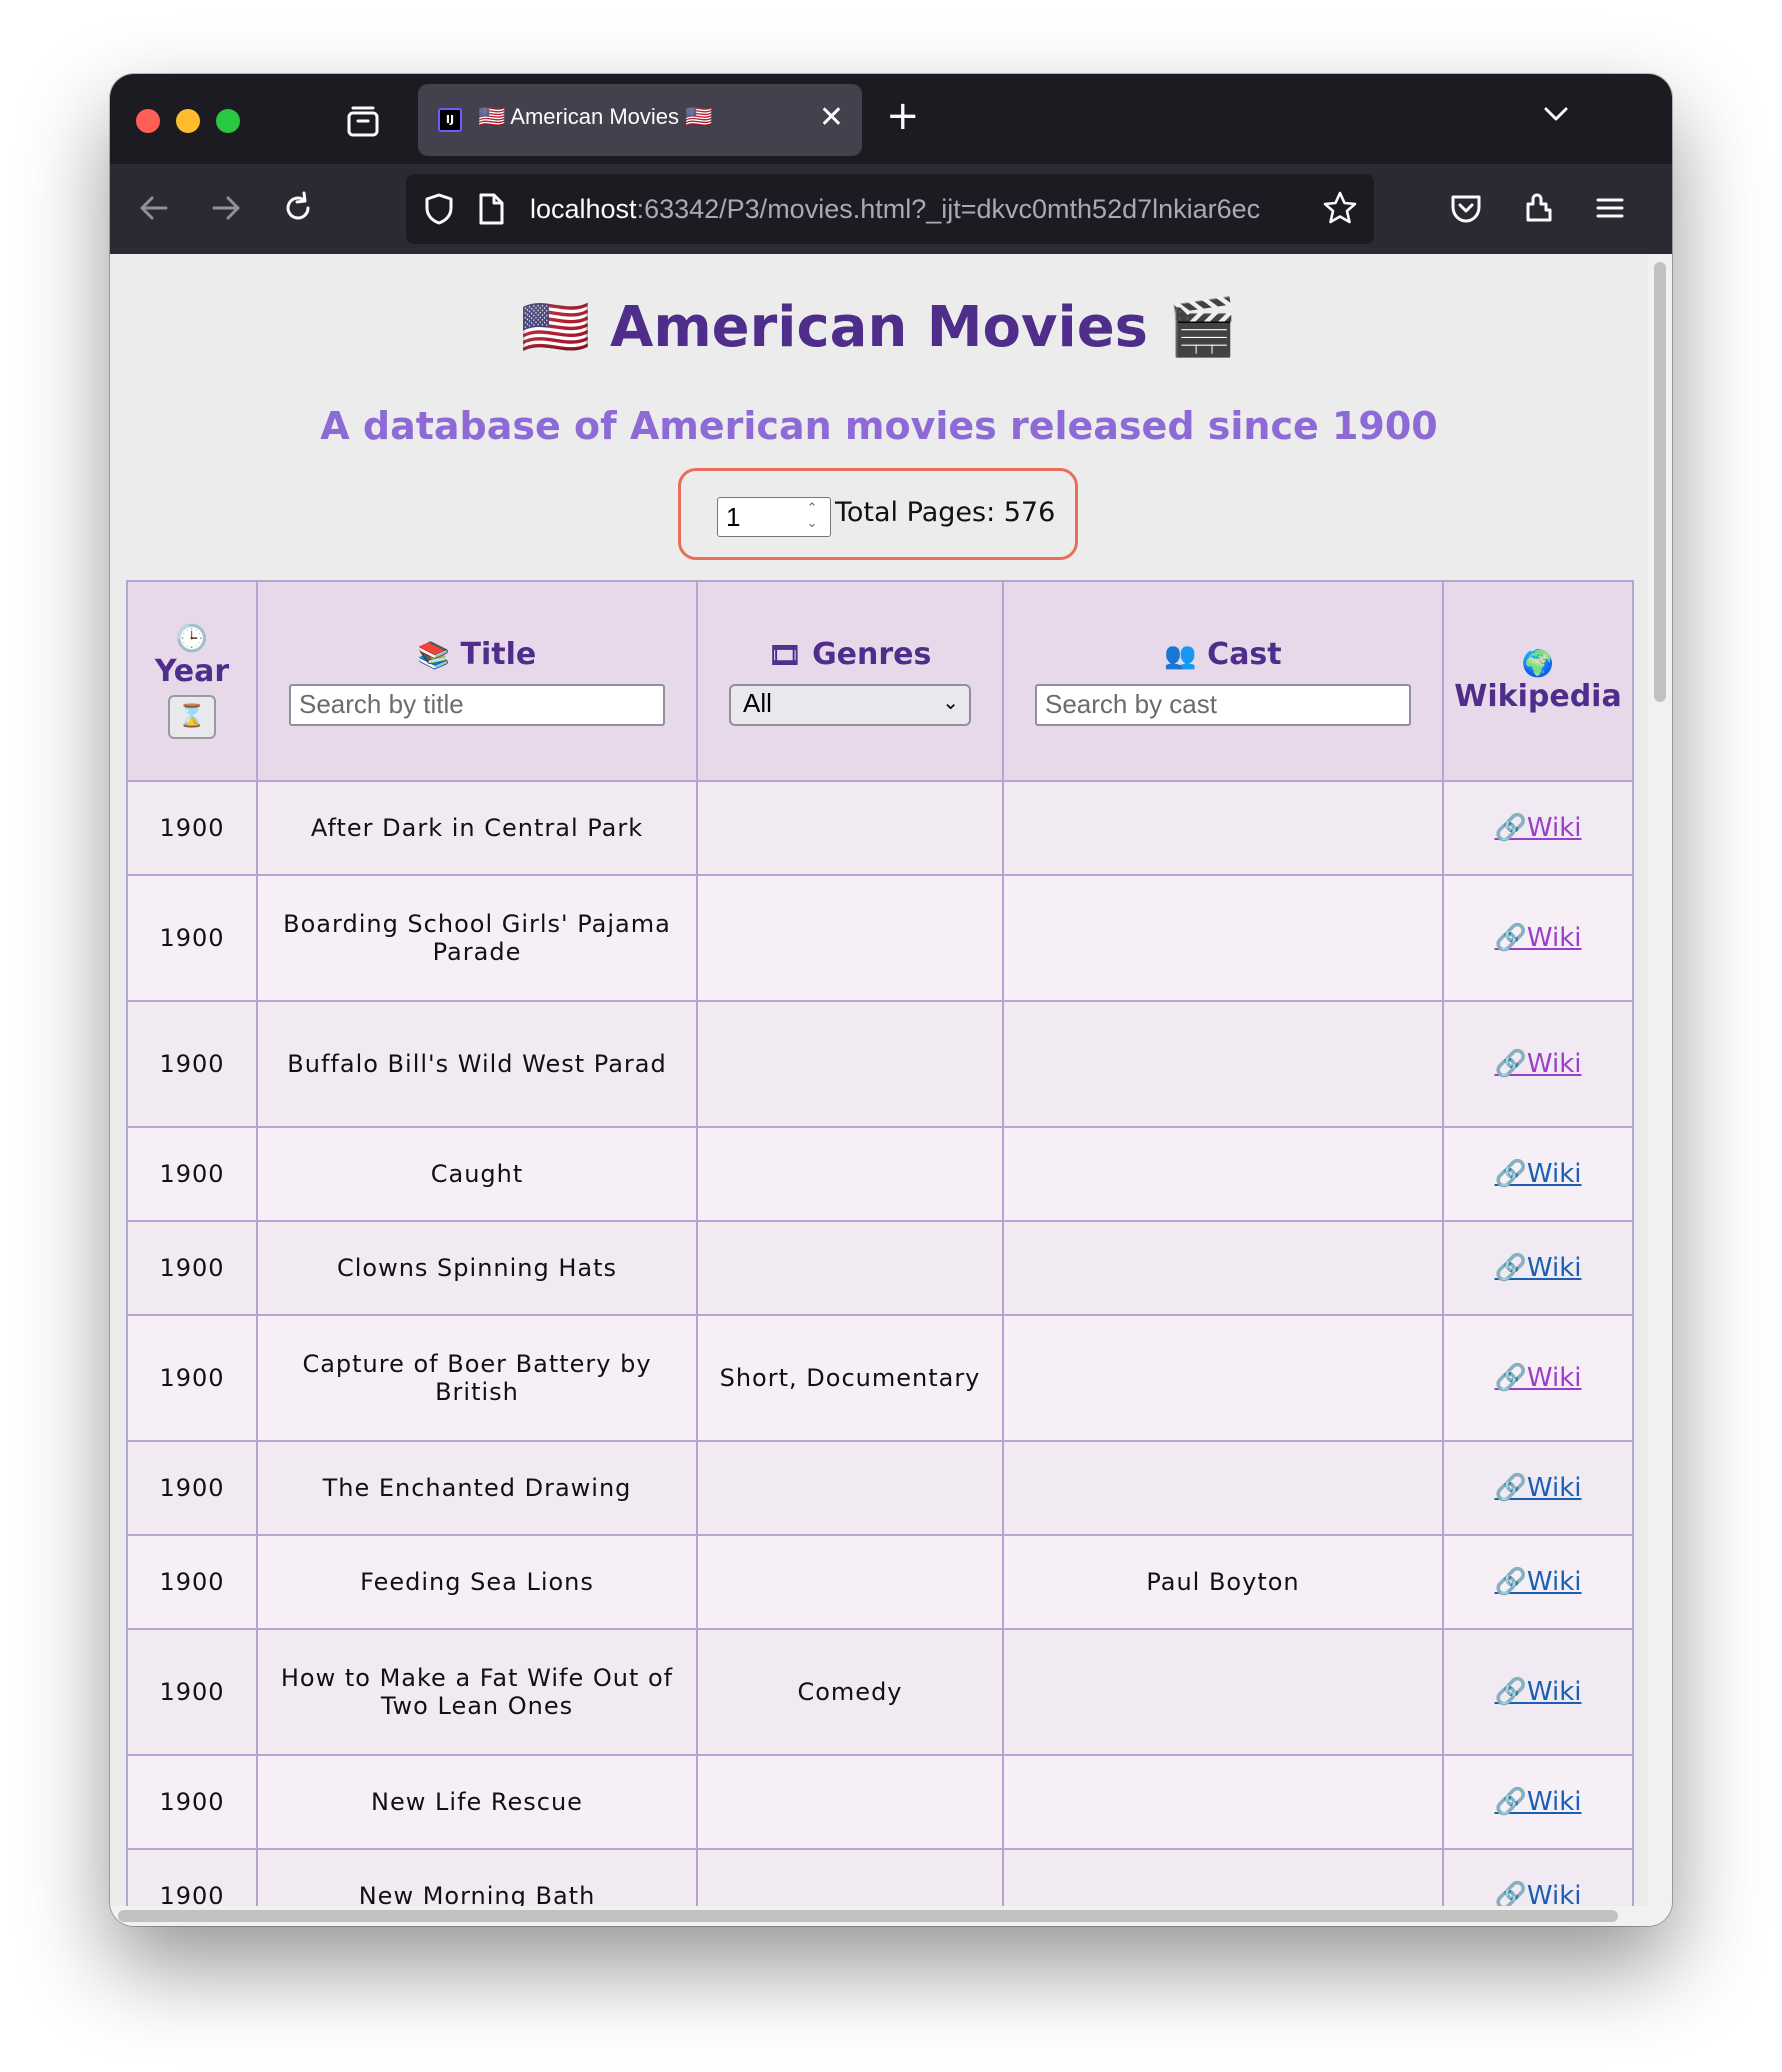 The height and width of the screenshot is (2072, 1782). I want to click on tab-favicon-icon: IJ, so click(450, 120).